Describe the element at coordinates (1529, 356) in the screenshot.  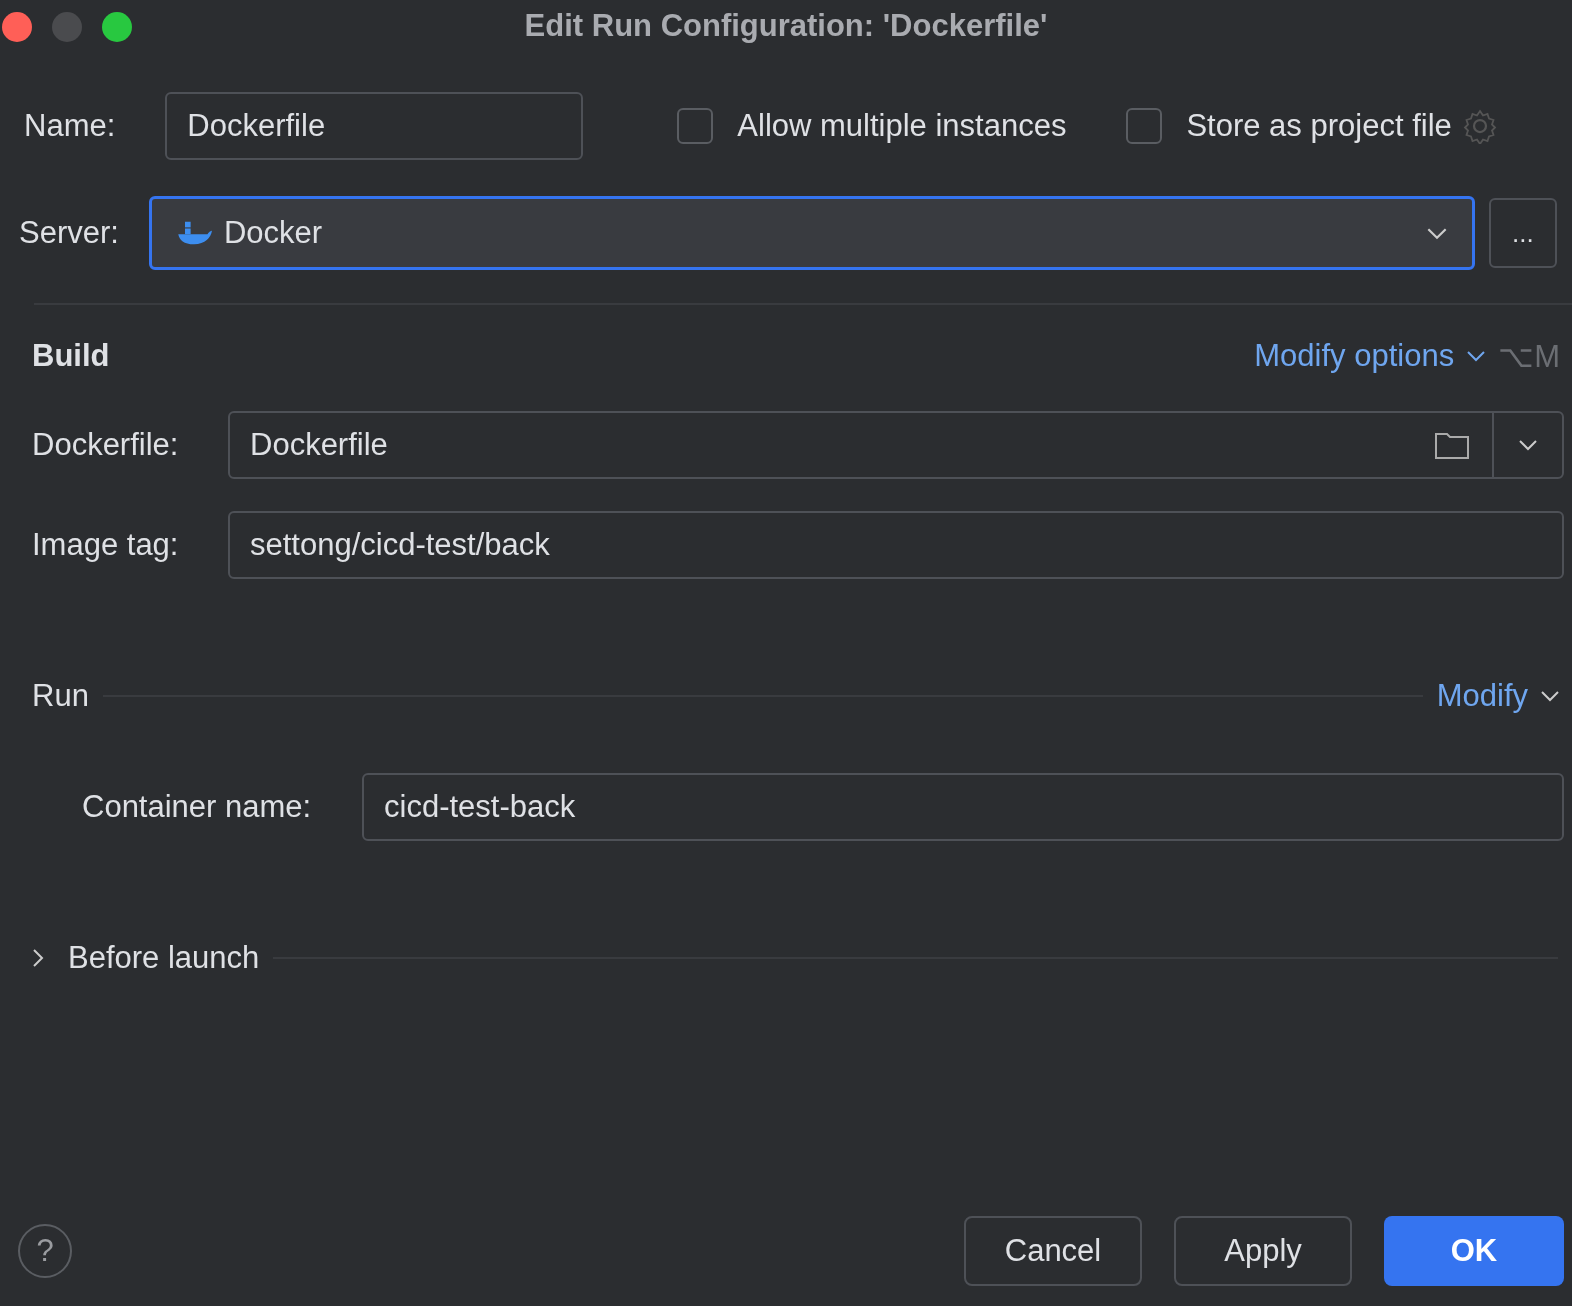
I see `shortcut-hint: ⌥M` at that location.